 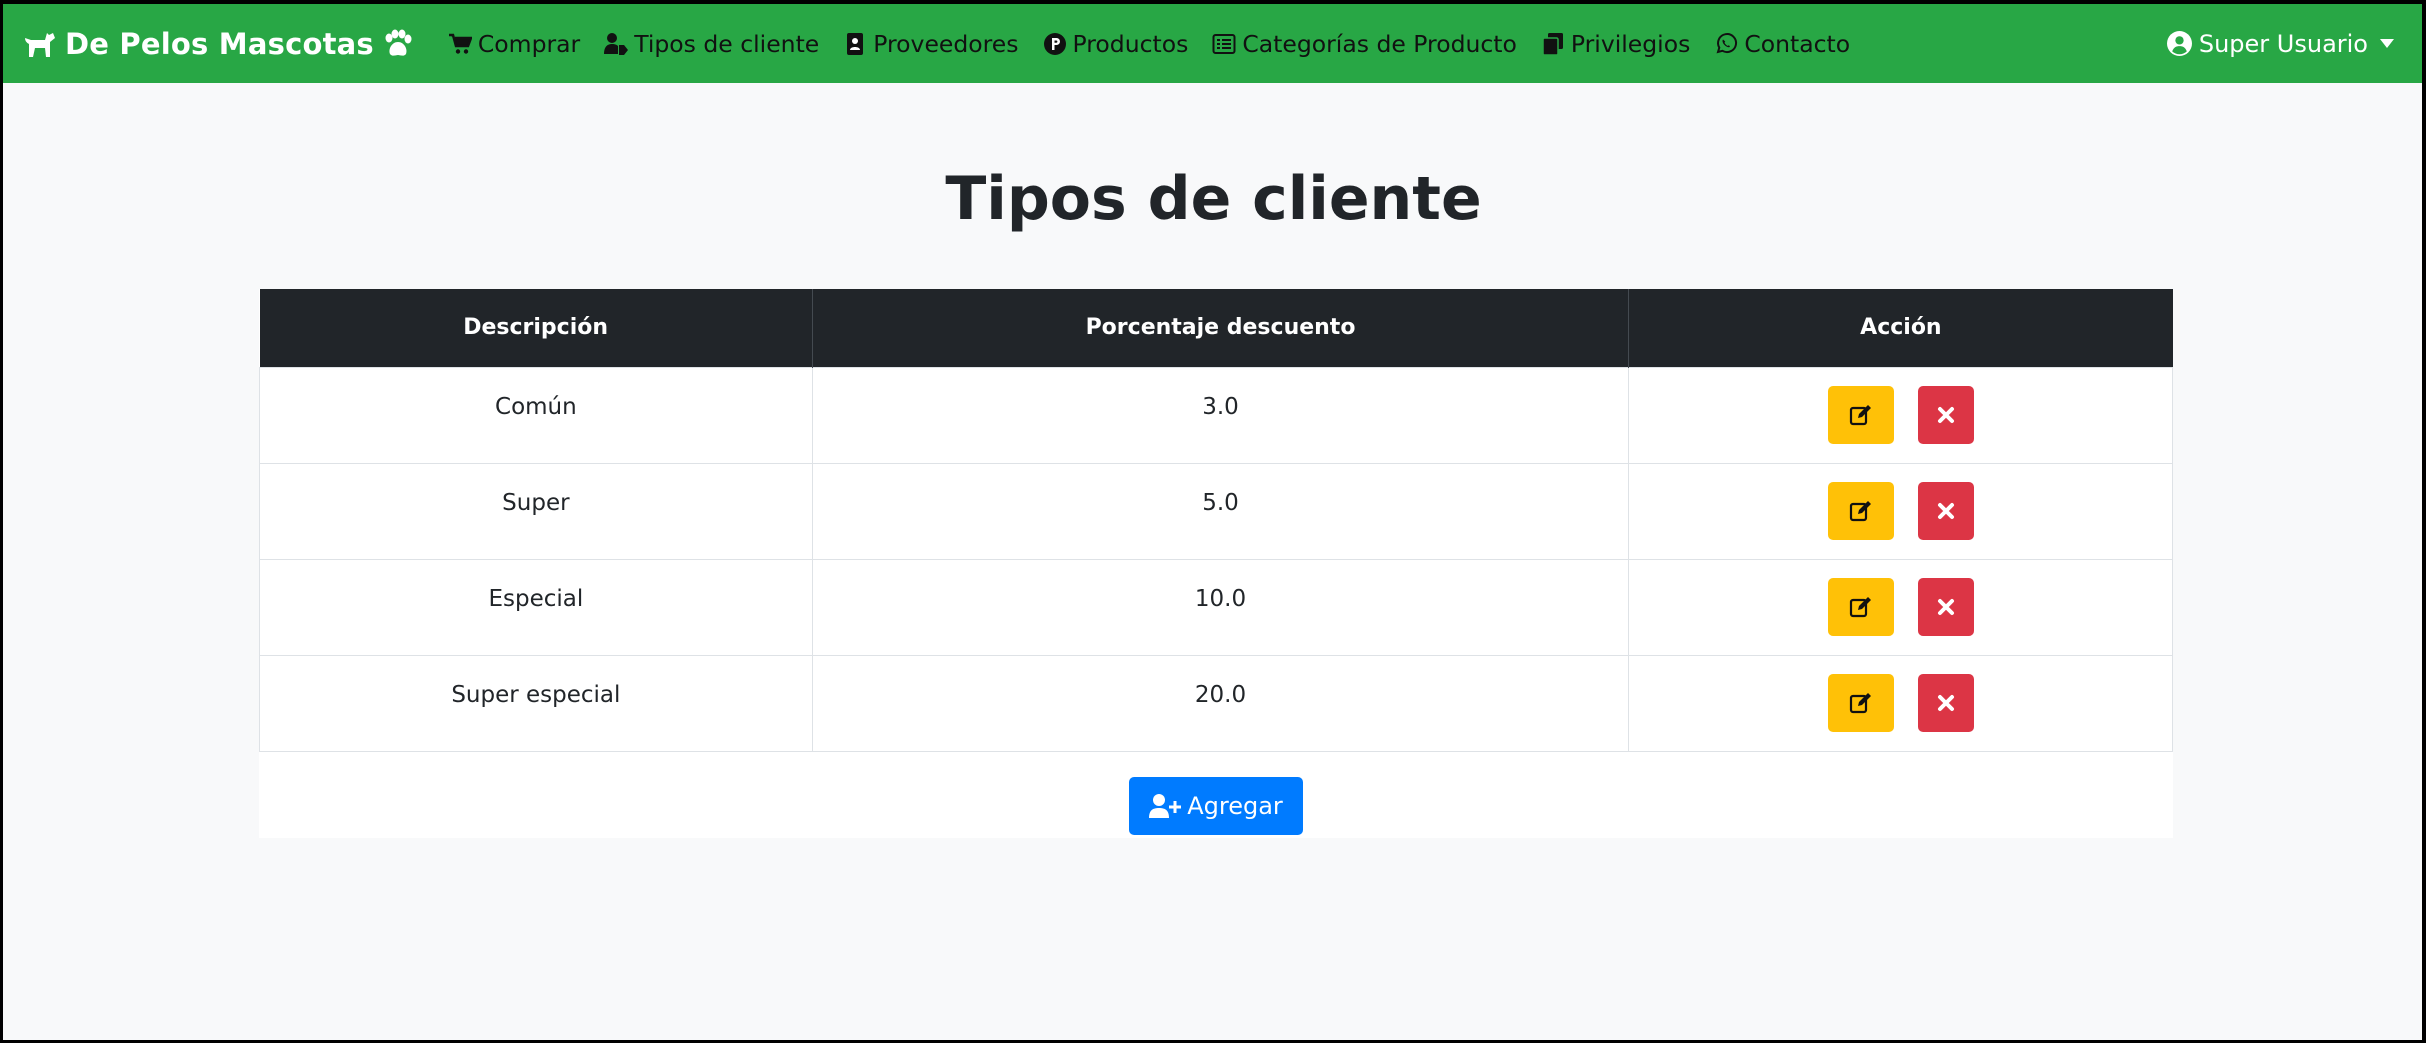 I want to click on nav-item-proveedores: Proveedores, so click(x=931, y=43).